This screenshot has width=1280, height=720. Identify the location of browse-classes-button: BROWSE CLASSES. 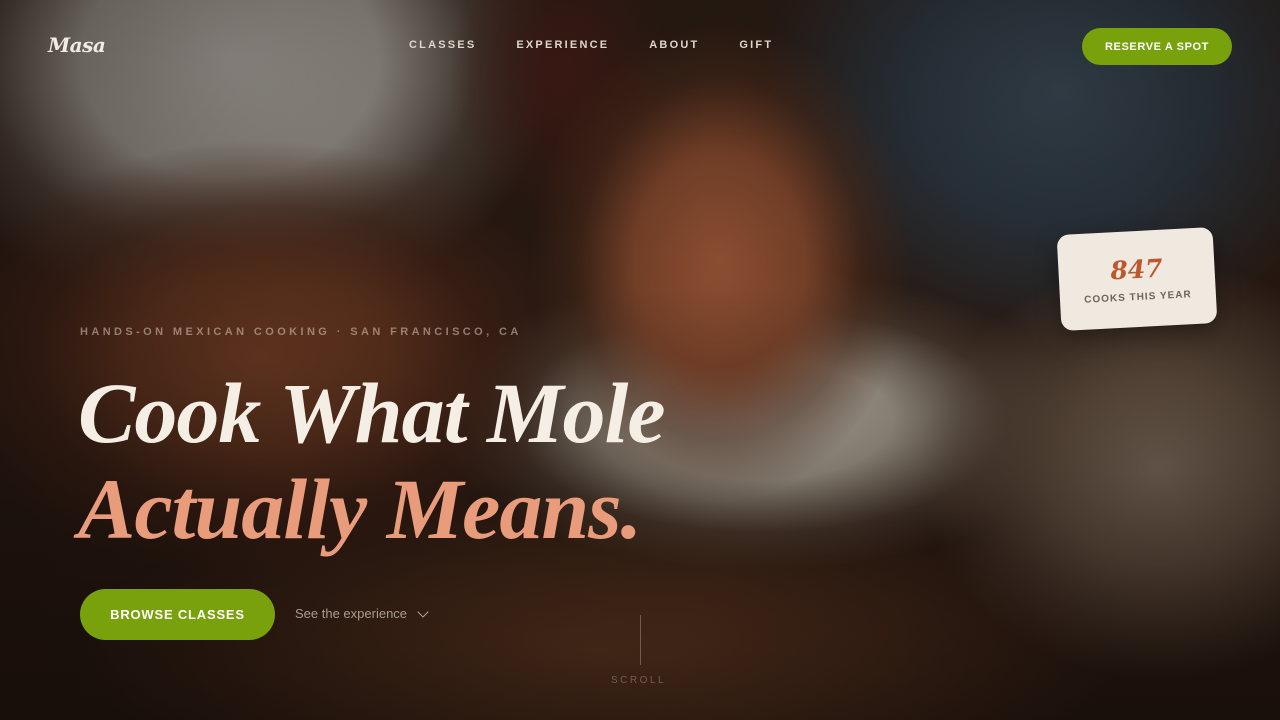
(177, 614).